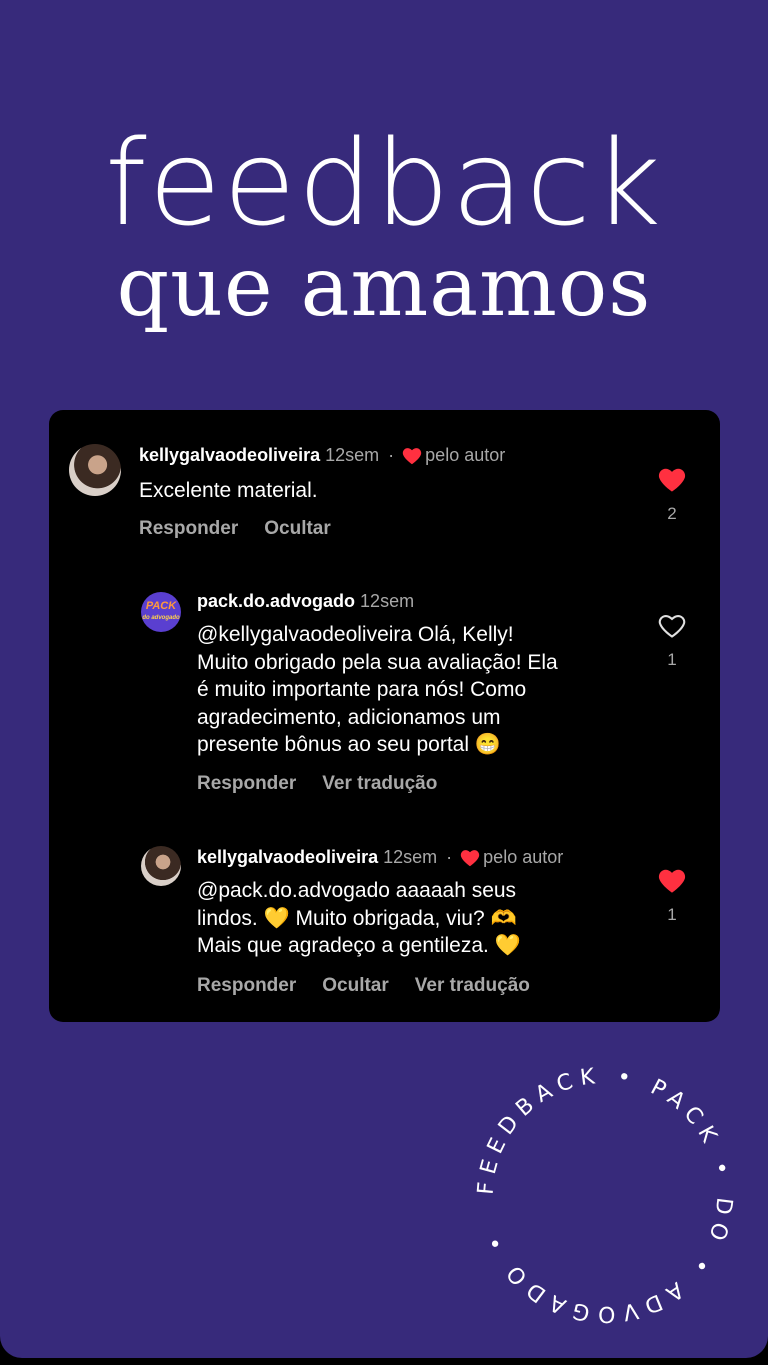  I want to click on badge-text: FEEDBACK • PACK • DO • ADVOGADO •, so click(605, 1195).